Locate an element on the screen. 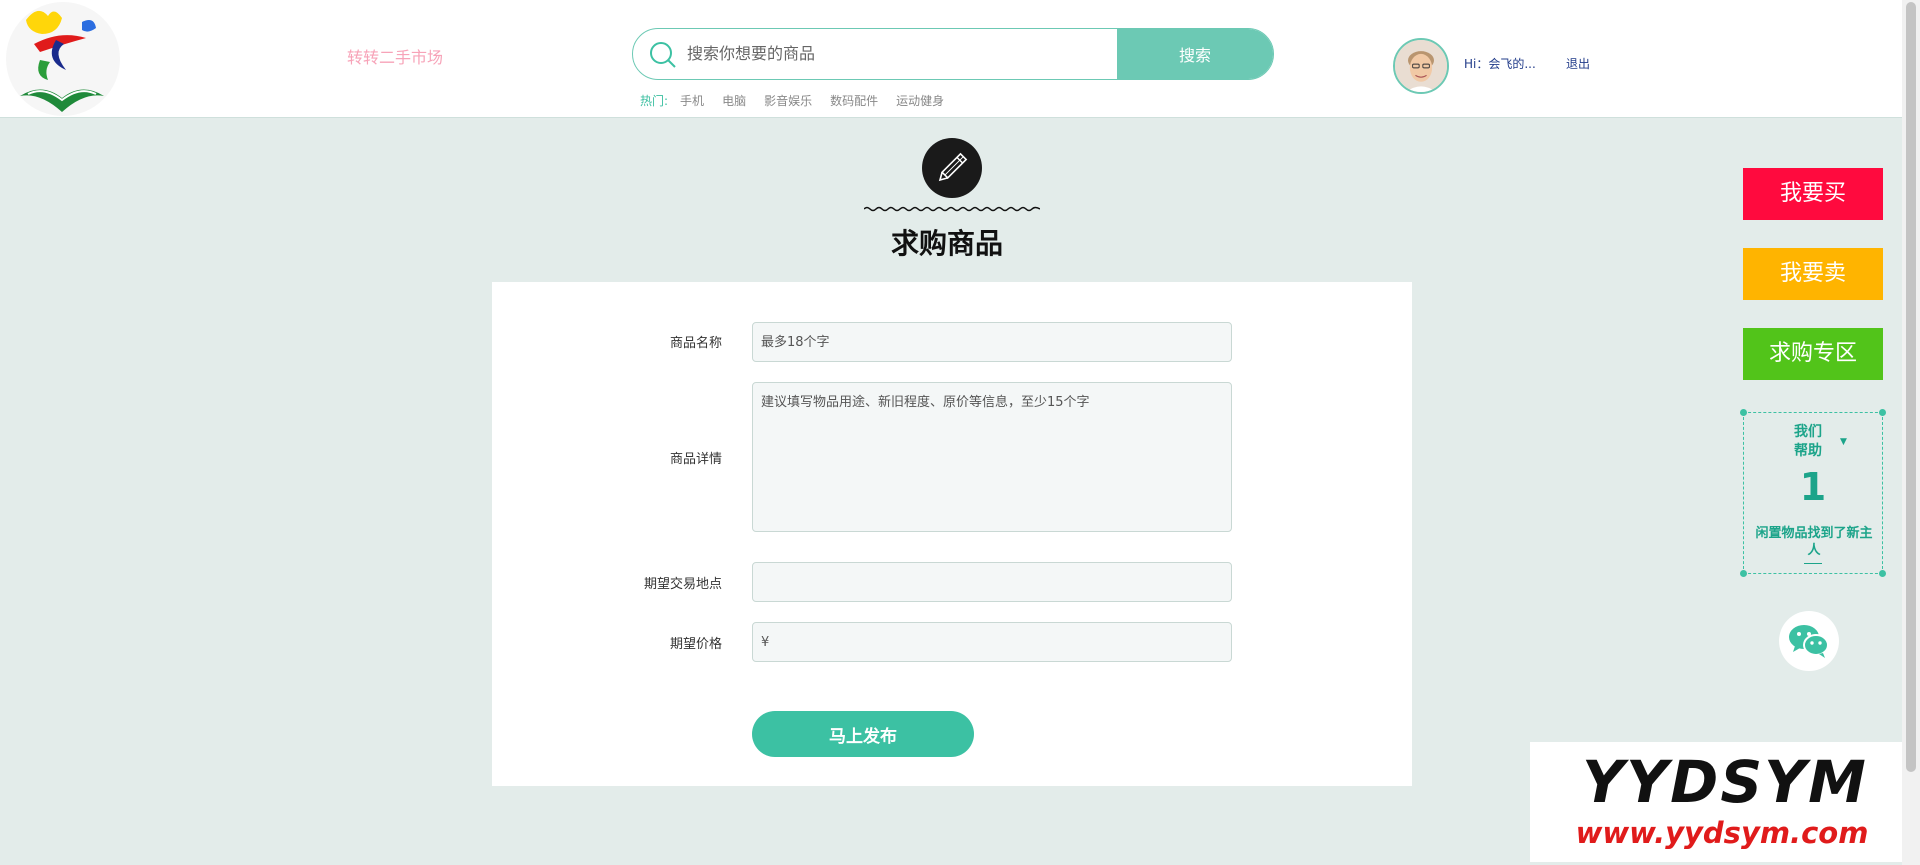 The height and width of the screenshot is (865, 1920). scrollbar is located at coordinates (1911, 432).